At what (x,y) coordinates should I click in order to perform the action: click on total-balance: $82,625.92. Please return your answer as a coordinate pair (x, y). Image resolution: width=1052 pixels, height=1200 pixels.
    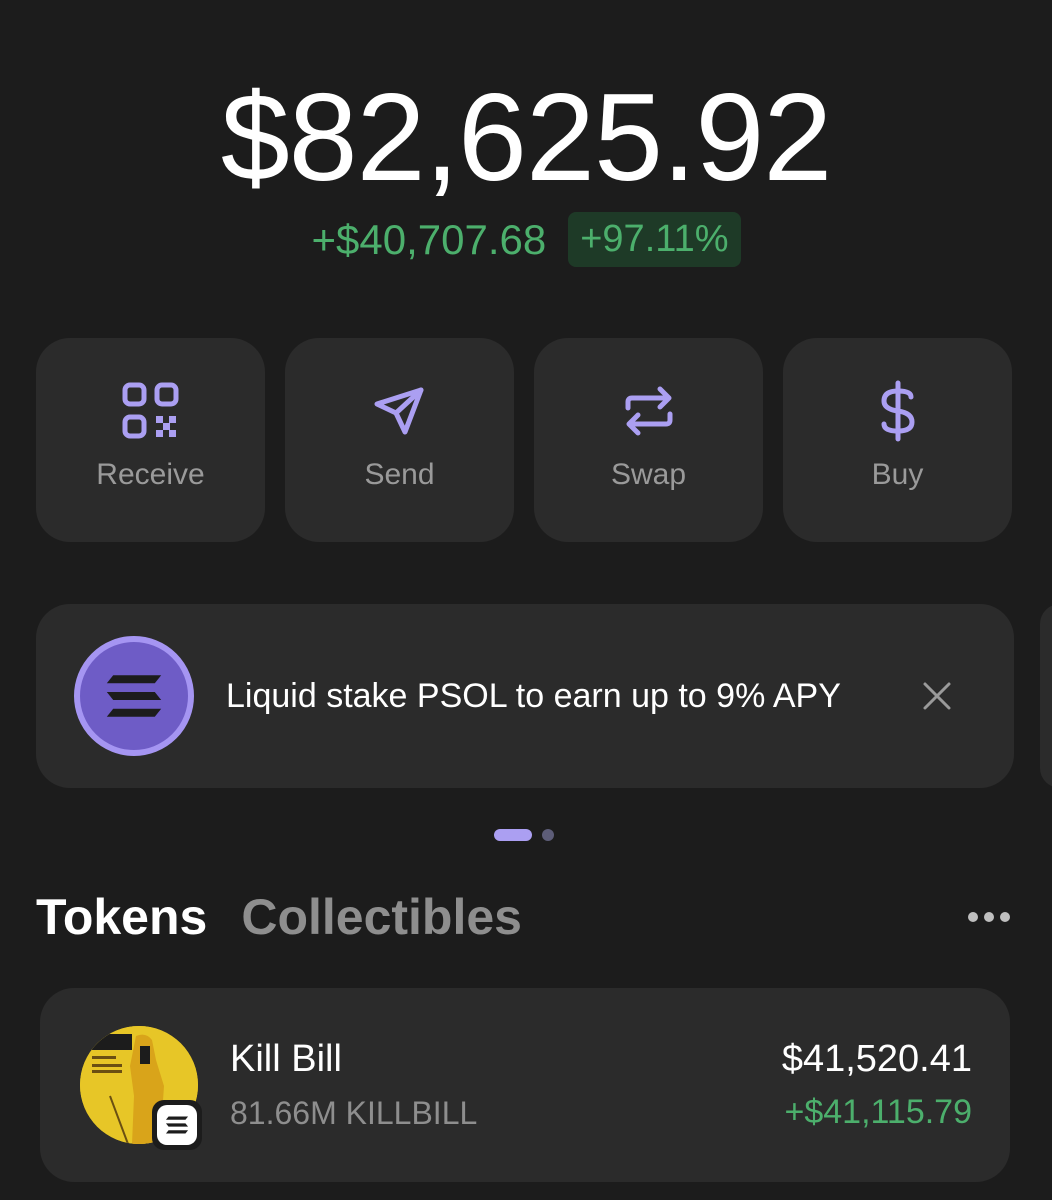
    Looking at the image, I should click on (526, 138).